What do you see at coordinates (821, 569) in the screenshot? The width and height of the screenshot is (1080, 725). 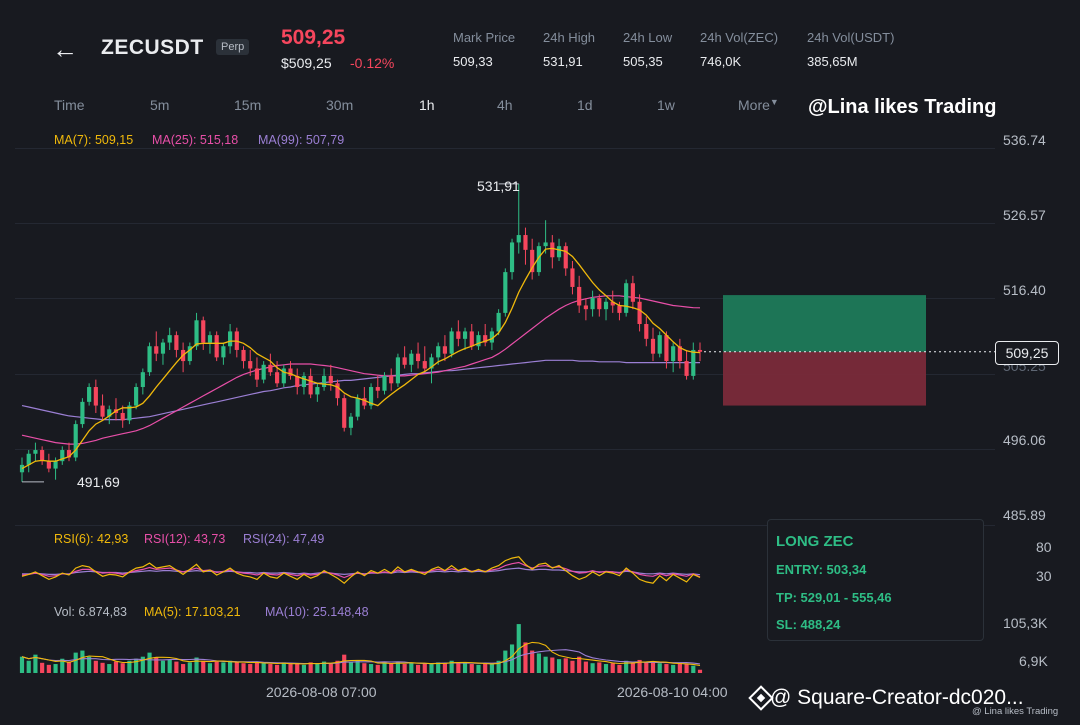 I see `signal-entry: ENTRY: 503,34` at bounding box center [821, 569].